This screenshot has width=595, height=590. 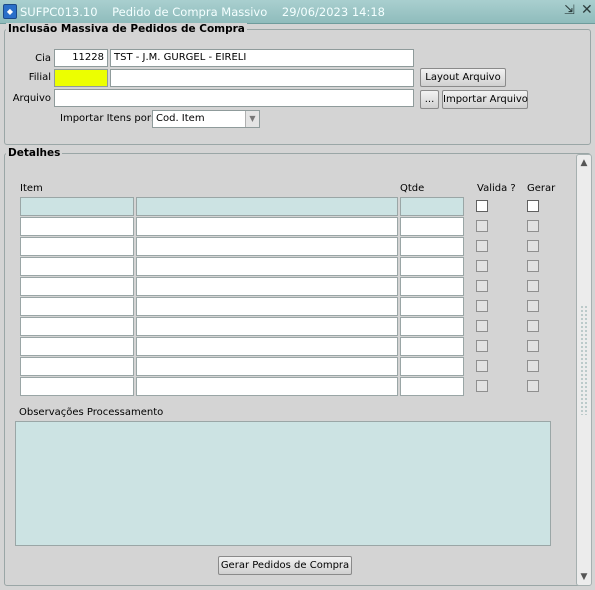 I want to click on minimize-icon: ⇲, so click(x=569, y=10).